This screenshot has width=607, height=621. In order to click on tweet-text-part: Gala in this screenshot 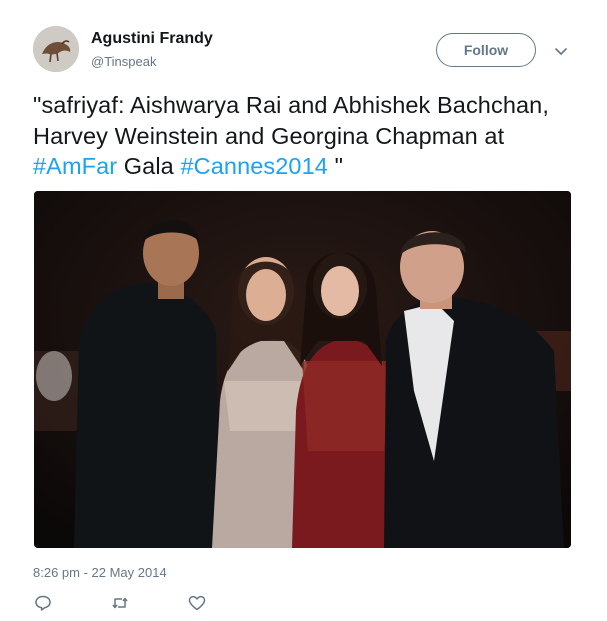, I will do `click(149, 166)`.